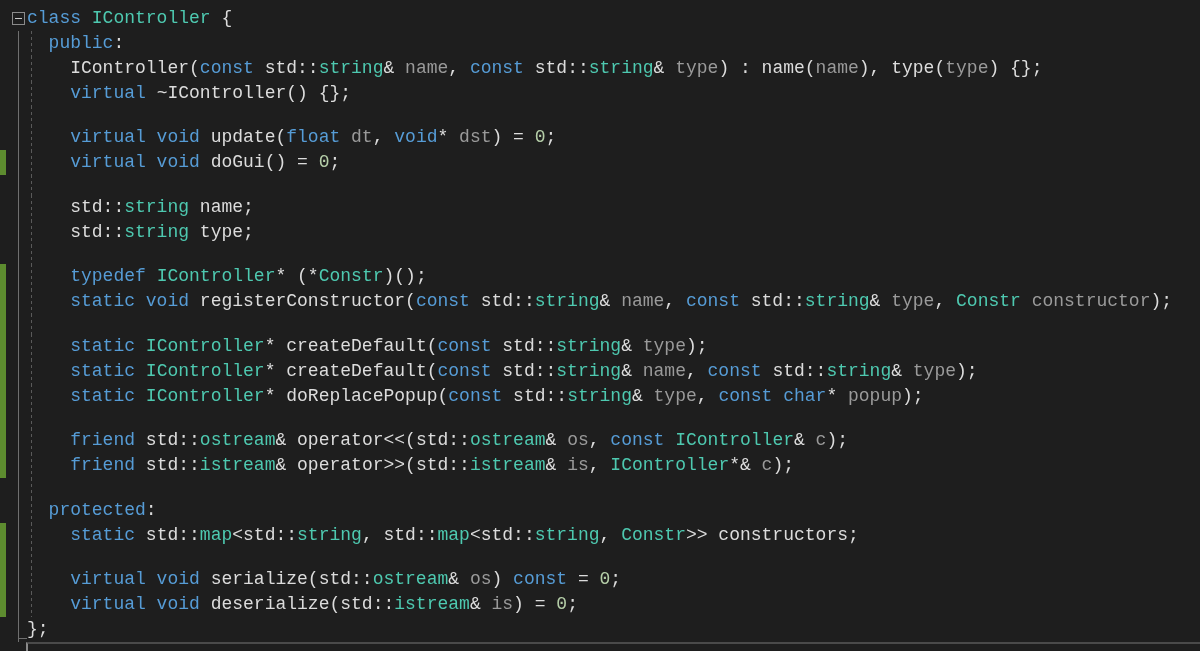 The image size is (1200, 651). Describe the element at coordinates (161, 232) in the screenshot. I see `code-line: std::string type;` at that location.